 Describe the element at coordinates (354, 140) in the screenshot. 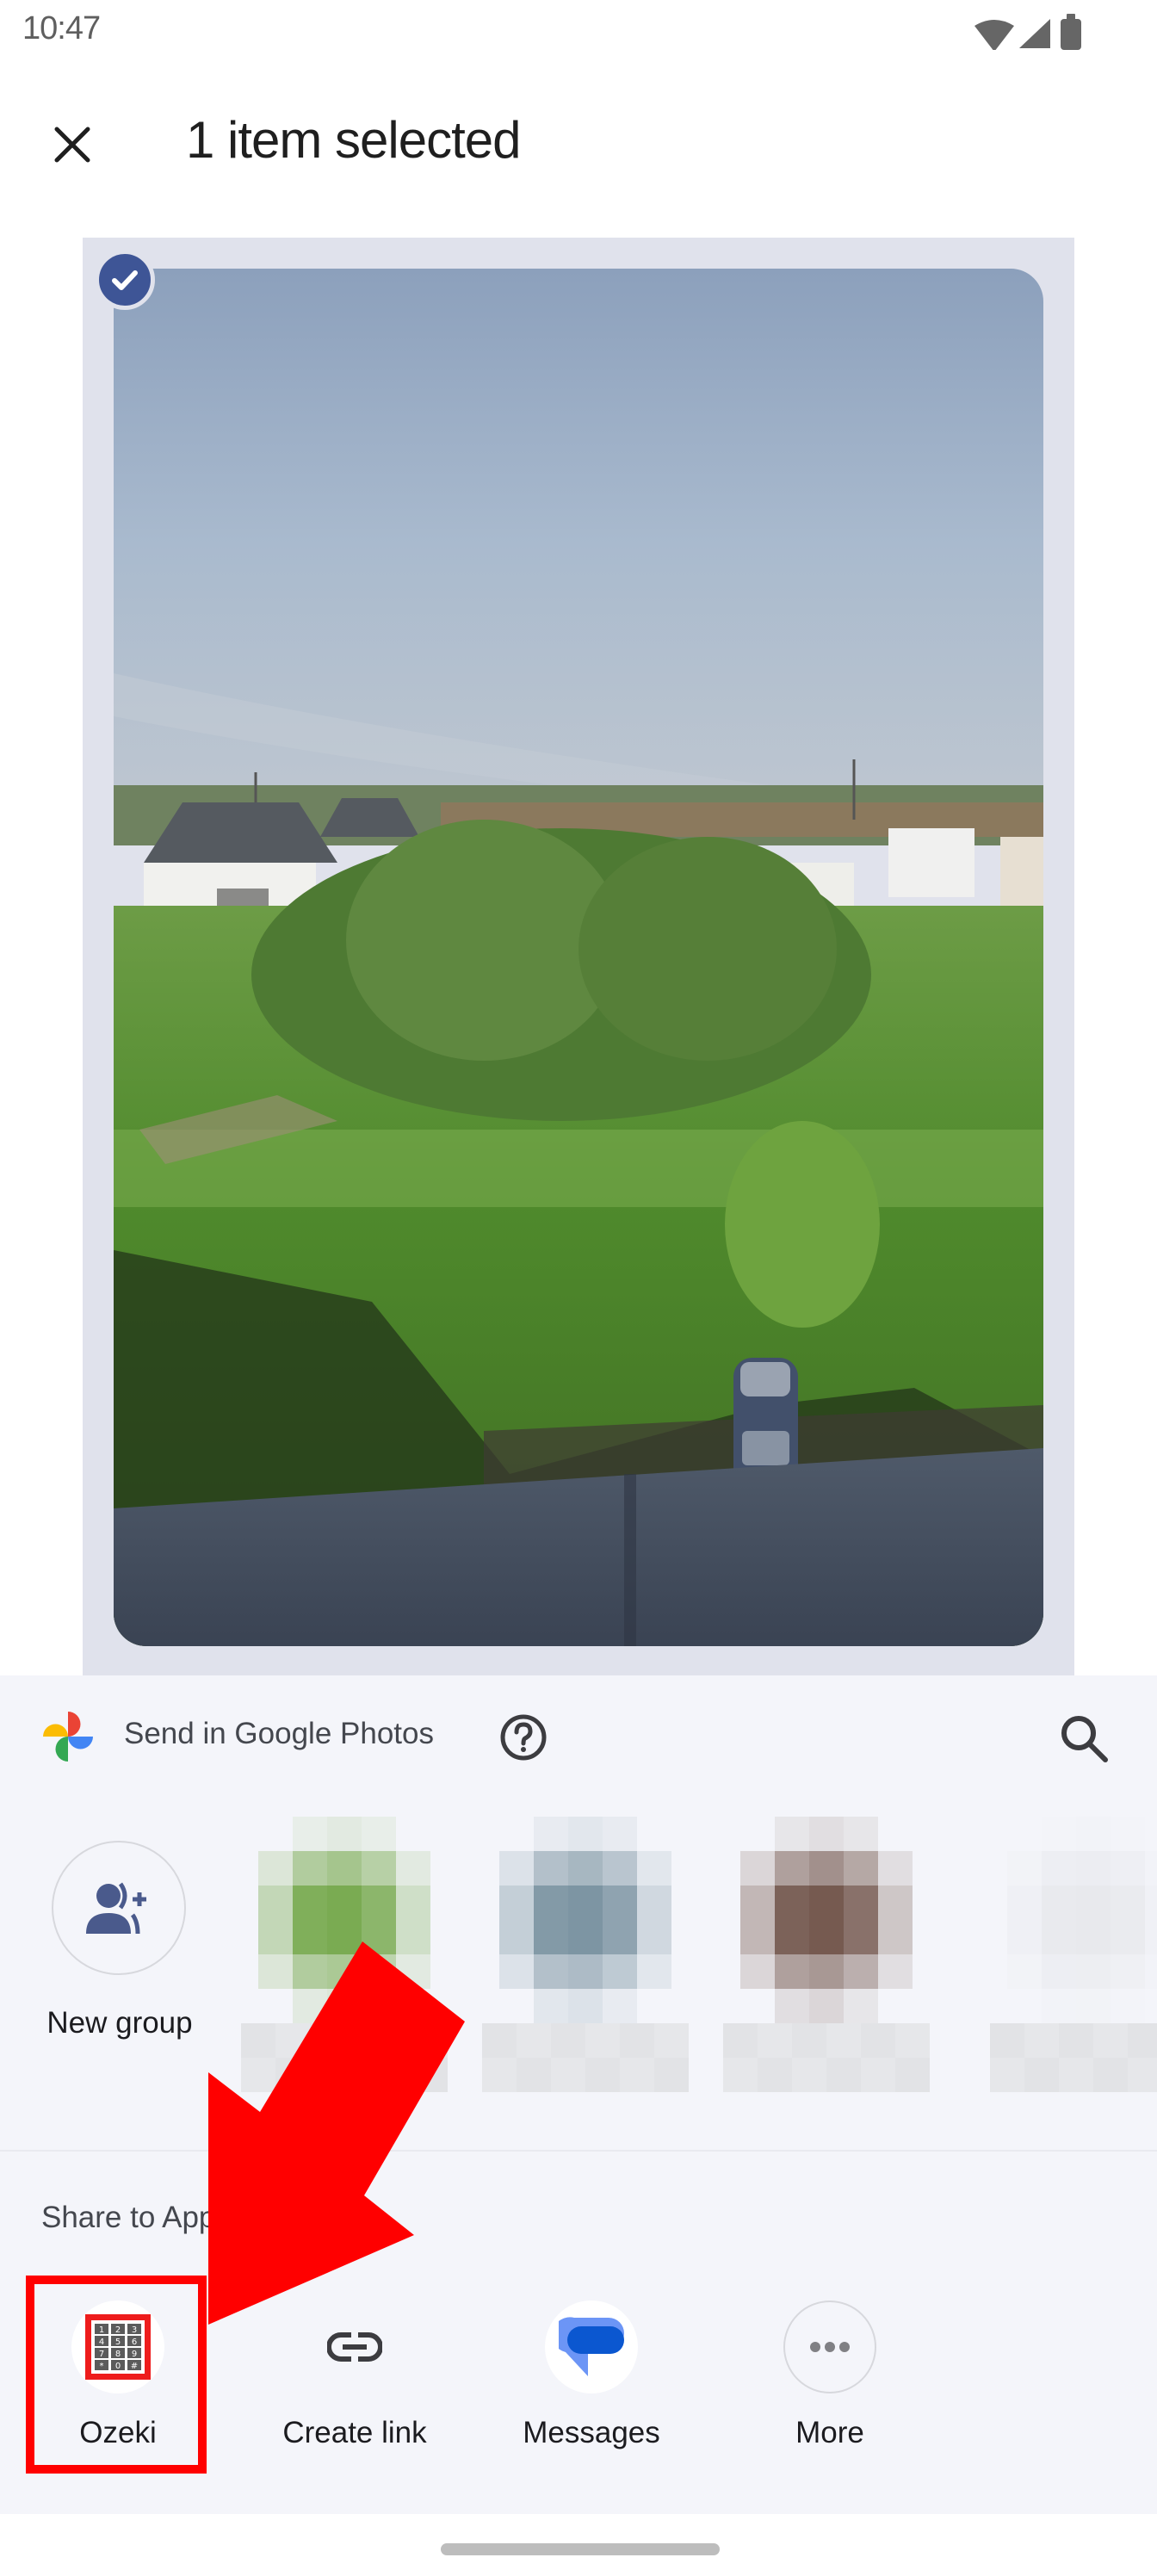

I see `page-title: 1 item selected` at that location.